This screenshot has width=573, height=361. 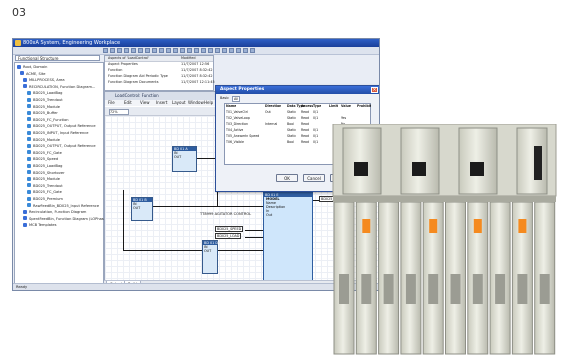 What do you see at coordinates (343, 118) in the screenshot?
I see `dialog-table-cell: Yes` at bounding box center [343, 118].